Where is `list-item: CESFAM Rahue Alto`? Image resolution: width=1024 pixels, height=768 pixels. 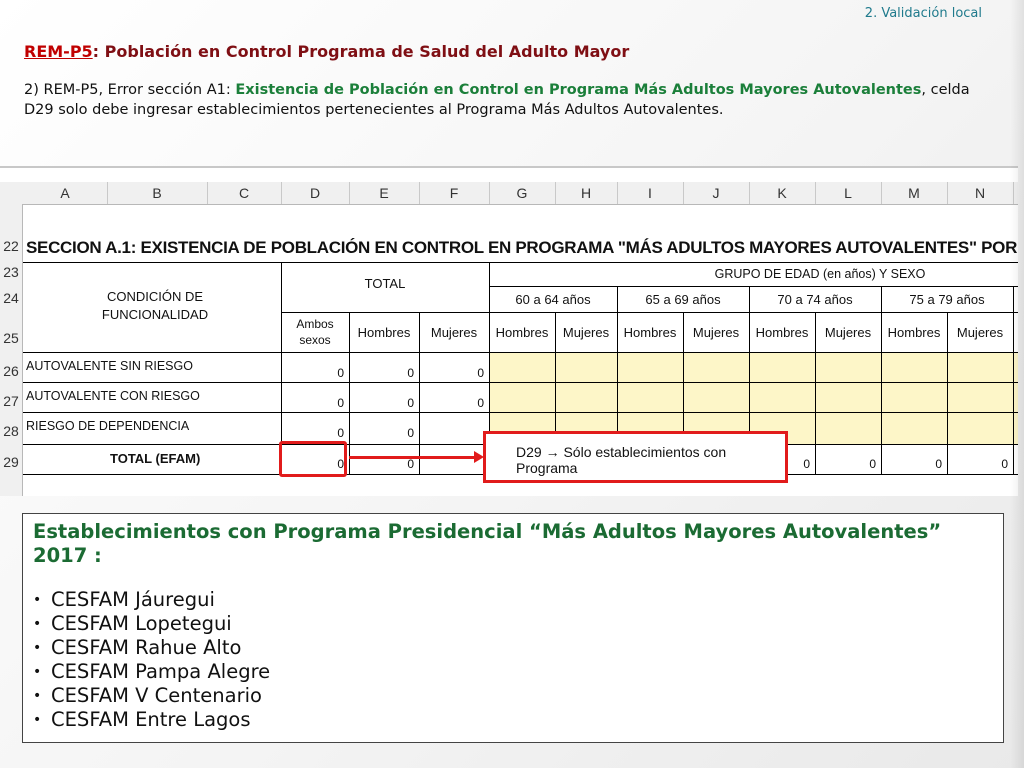
list-item: CESFAM Rahue Alto is located at coordinates (513, 648).